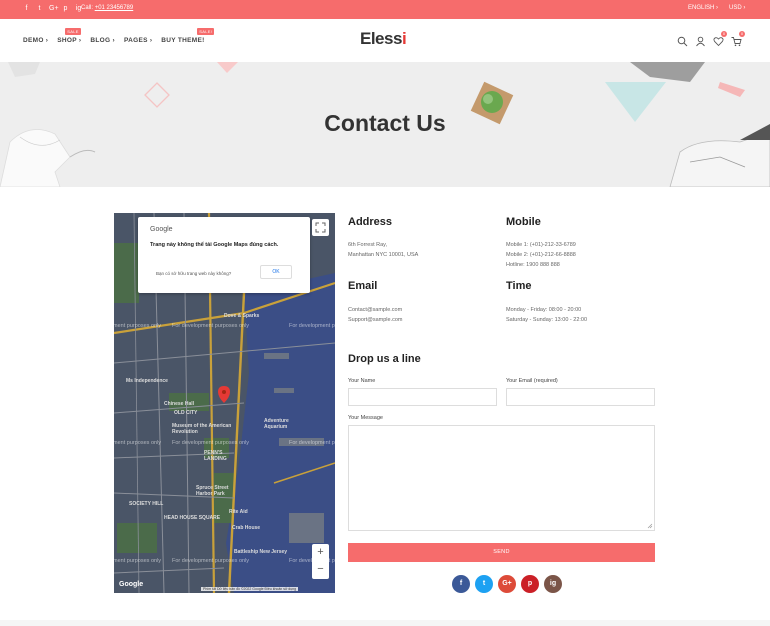 The width and height of the screenshot is (770, 626). What do you see at coordinates (186, 413) in the screenshot?
I see `map-label: OLD CITY` at bounding box center [186, 413].